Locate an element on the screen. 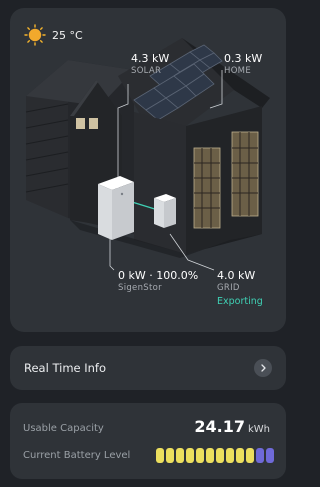 The width and height of the screenshot is (320, 487). grid-value: 4.0 kW is located at coordinates (236, 275).